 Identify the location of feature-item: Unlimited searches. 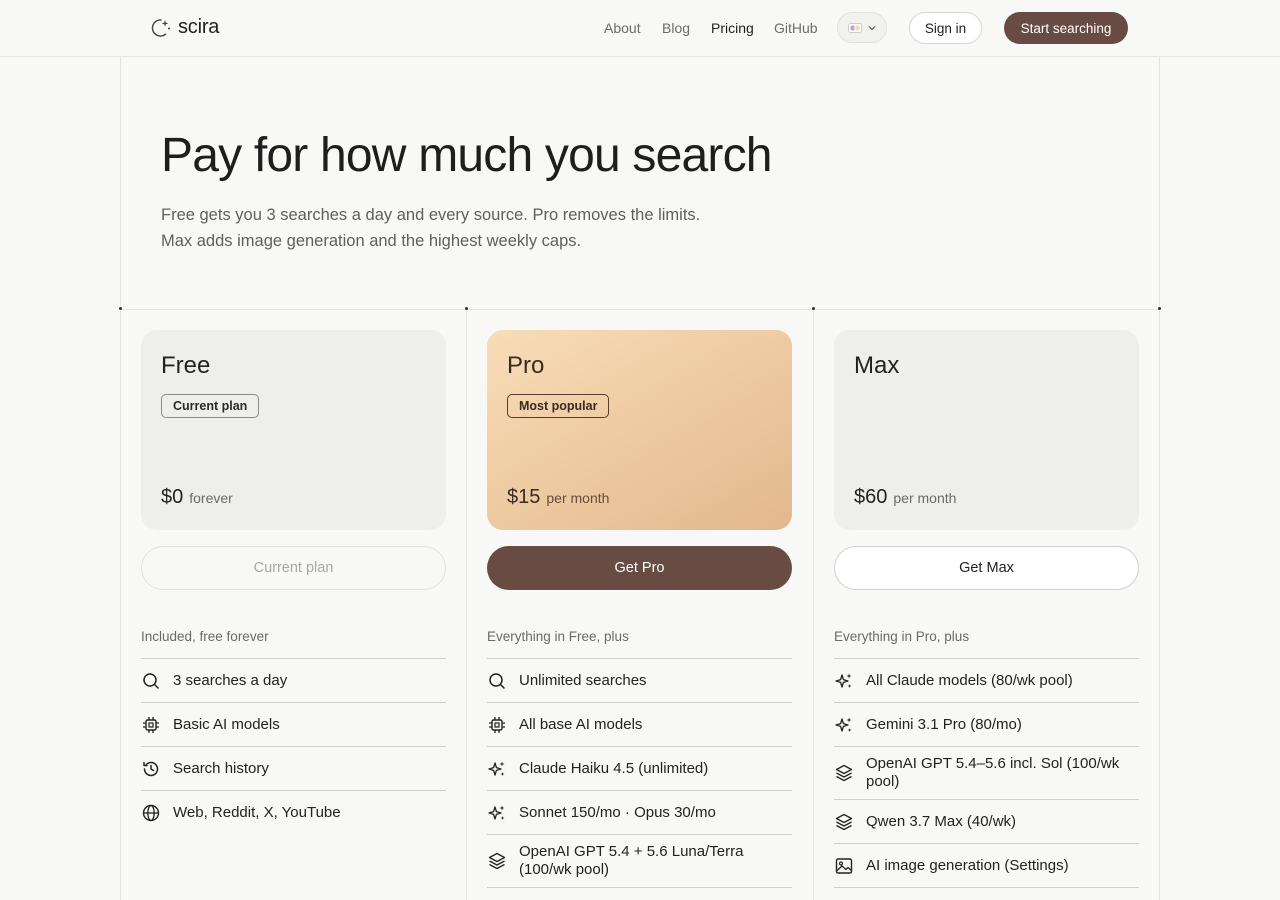
(639, 681).